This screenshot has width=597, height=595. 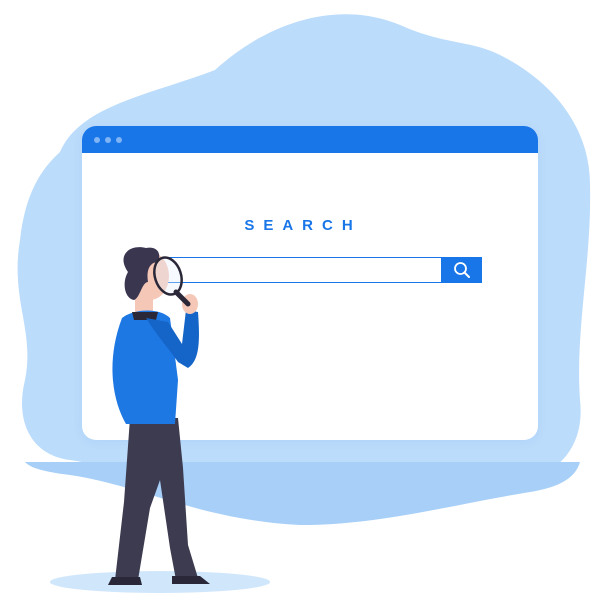 I want to click on search-icon, so click(x=461, y=270).